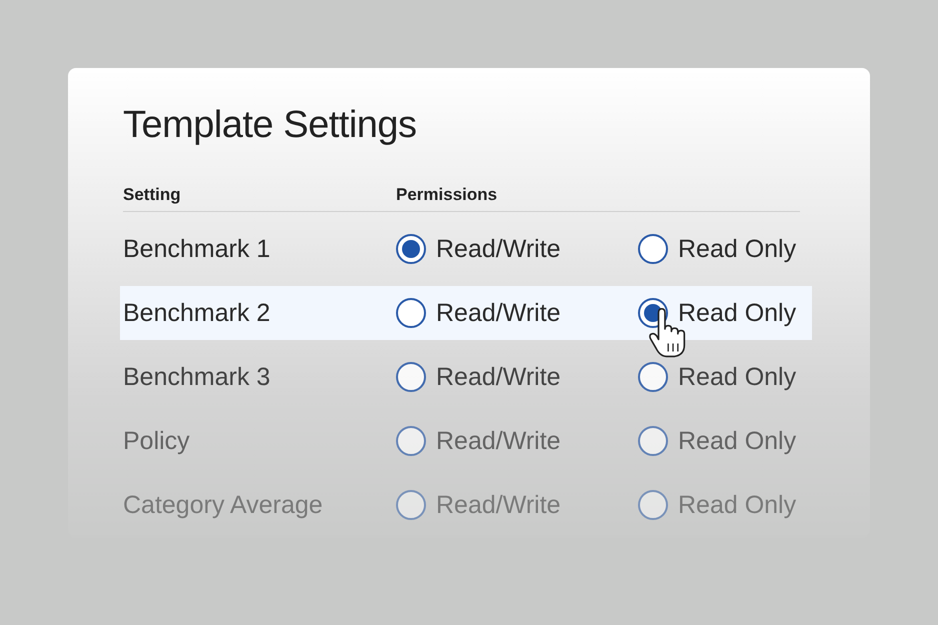 This screenshot has height=625, width=938. What do you see at coordinates (197, 249) in the screenshot?
I see `setting-name: Benchmark 1` at bounding box center [197, 249].